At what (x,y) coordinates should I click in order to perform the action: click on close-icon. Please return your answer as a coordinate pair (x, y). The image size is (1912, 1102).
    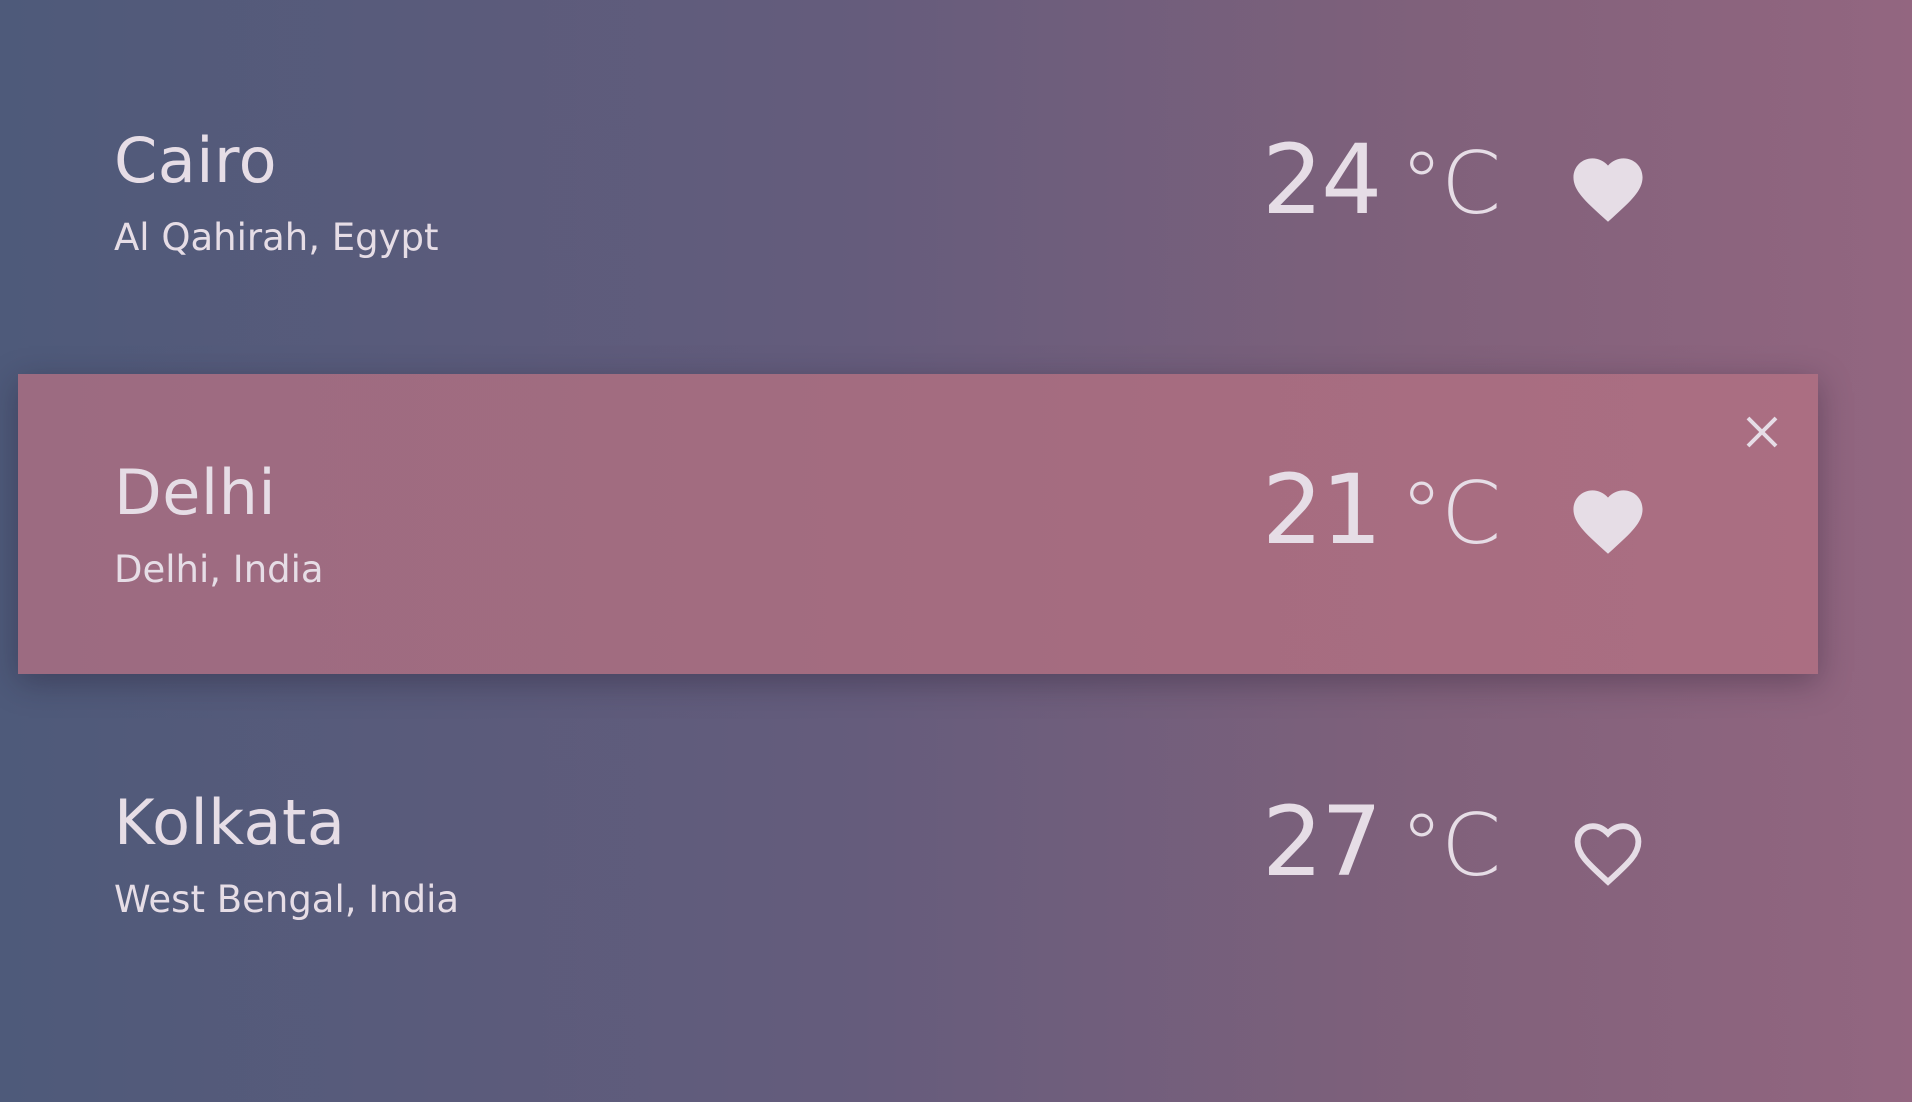
    Looking at the image, I should click on (1762, 432).